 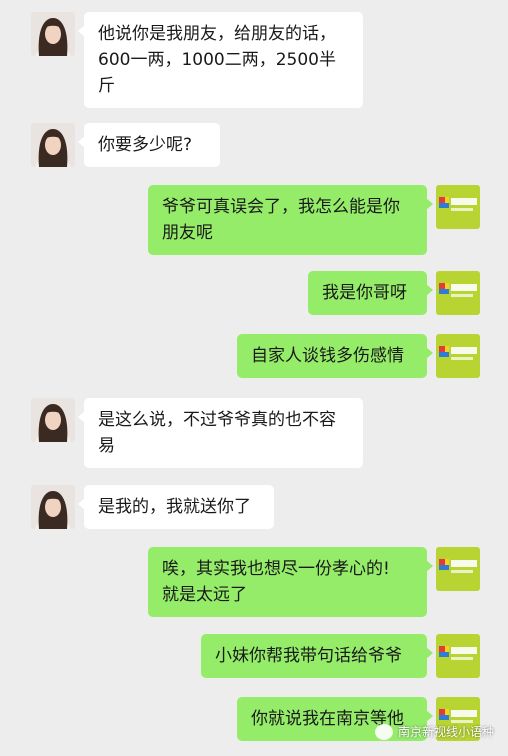 What do you see at coordinates (220, 433) in the screenshot?
I see `received-message-bubble: 是这么说，不过爷爷真的也不容 易` at bounding box center [220, 433].